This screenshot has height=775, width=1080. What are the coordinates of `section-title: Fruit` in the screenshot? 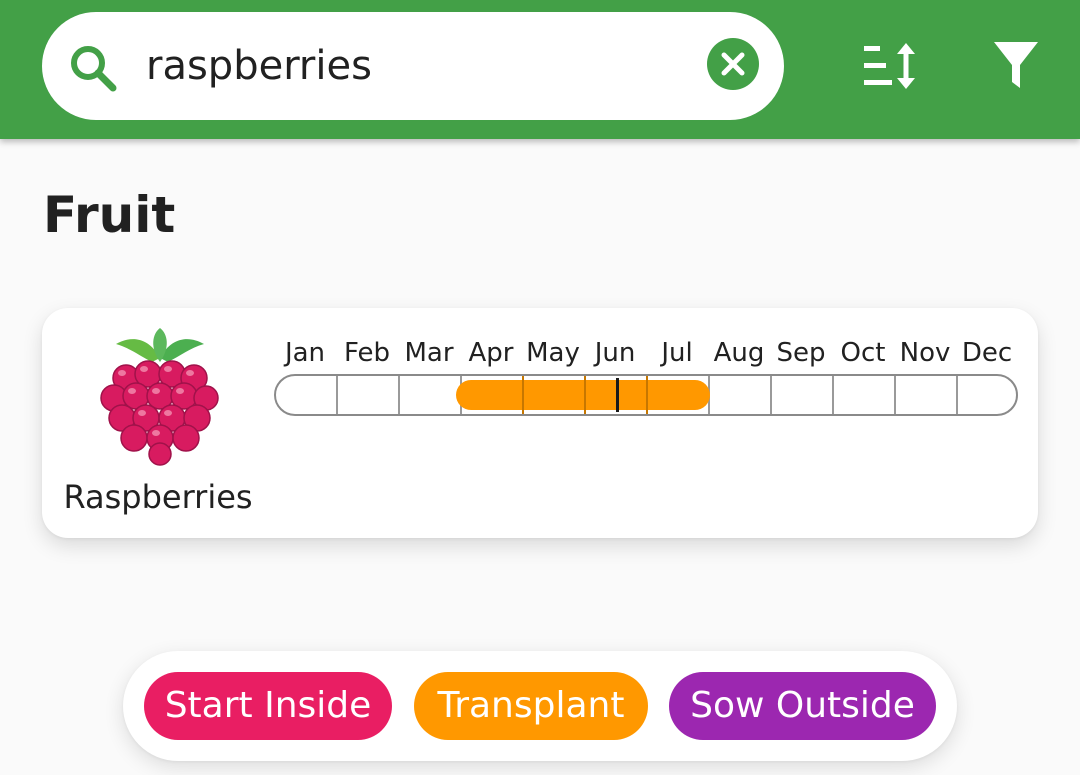 It's located at (109, 215).